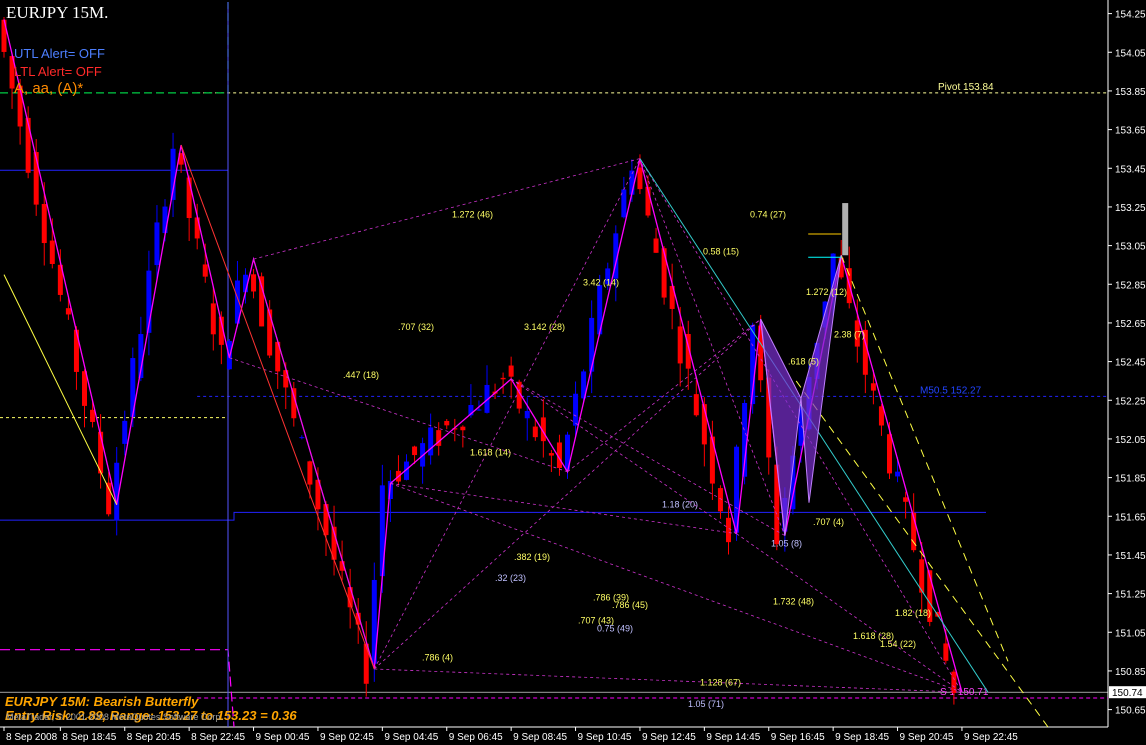 The width and height of the screenshot is (1146, 745). Describe the element at coordinates (32, 737) in the screenshot. I see `x-tick-label: 8 Sep 2008` at that location.